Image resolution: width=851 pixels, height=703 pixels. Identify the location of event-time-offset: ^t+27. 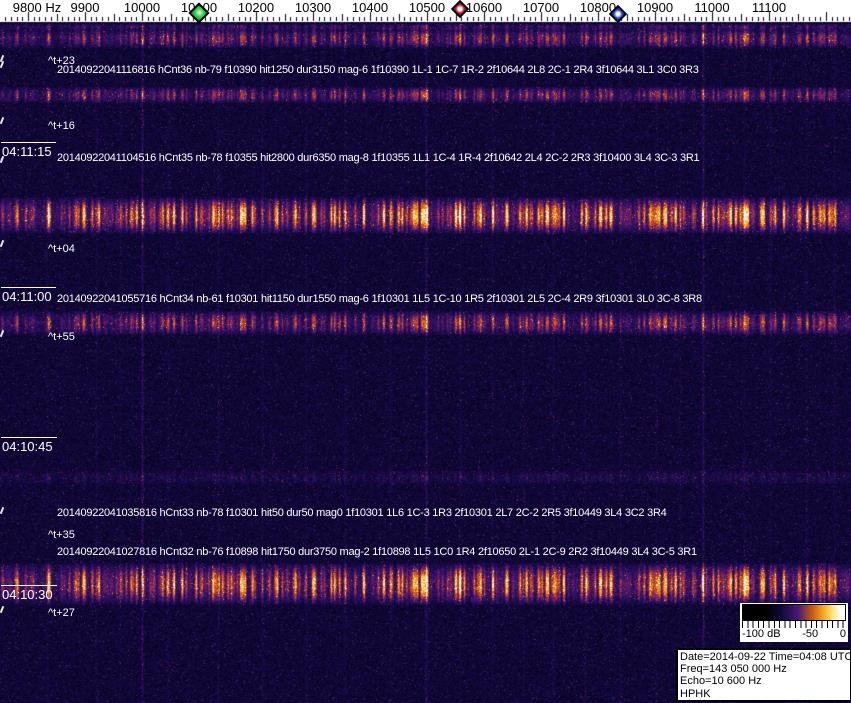
(61, 613).